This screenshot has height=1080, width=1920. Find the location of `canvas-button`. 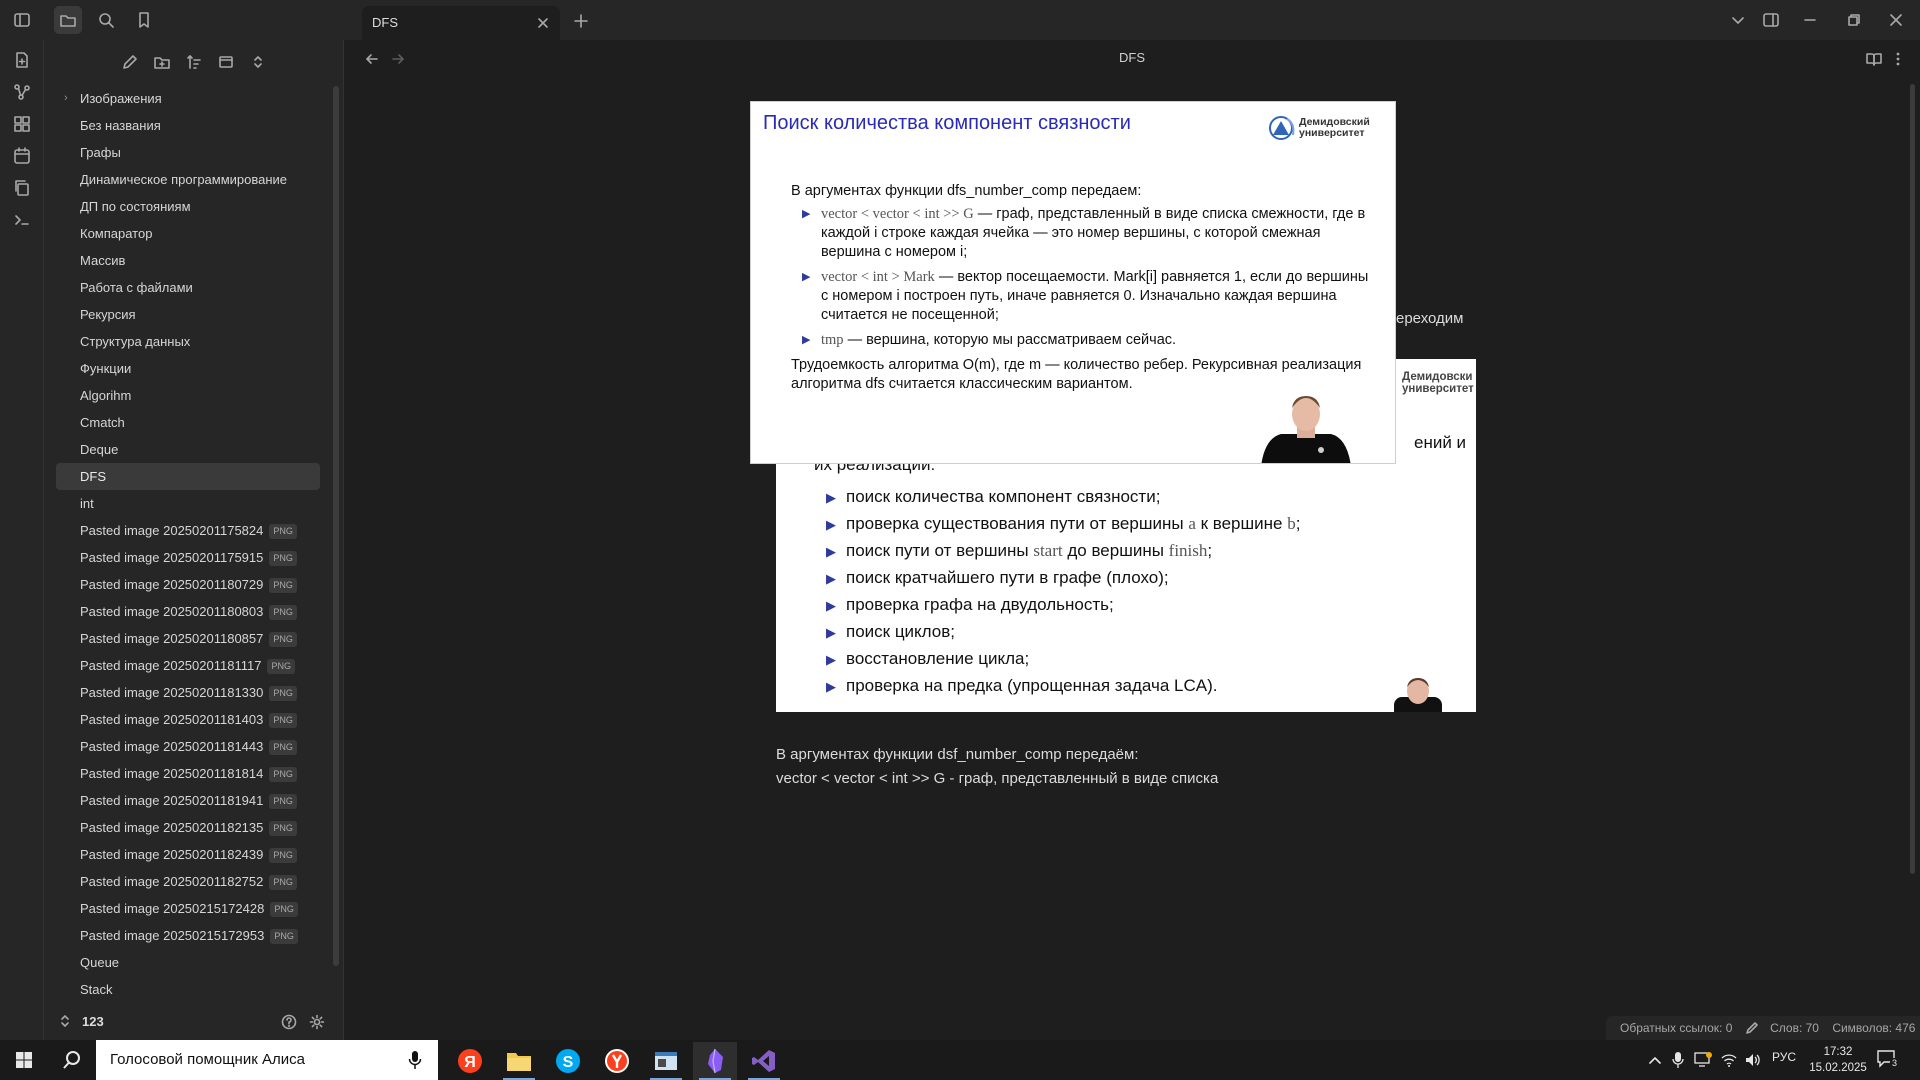

canvas-button is located at coordinates (22, 124).